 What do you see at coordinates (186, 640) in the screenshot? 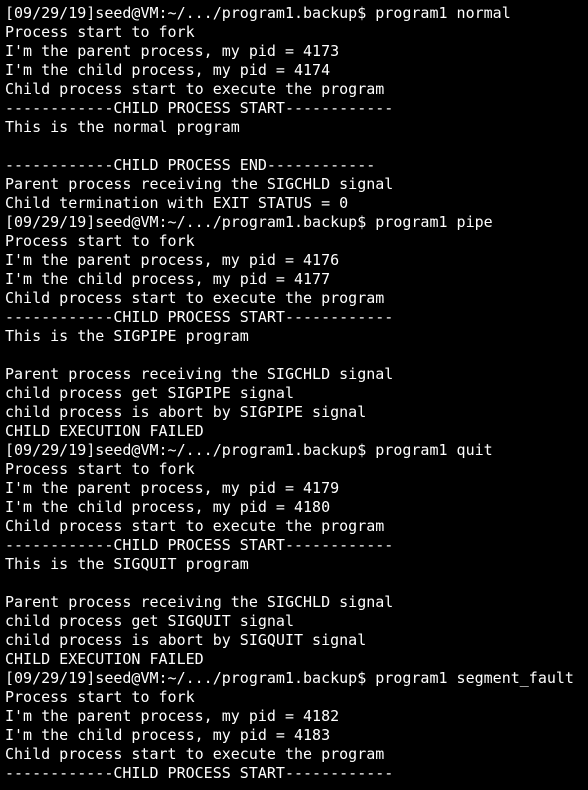
I see `output-line: child process is abort by SIGQUIT signal` at bounding box center [186, 640].